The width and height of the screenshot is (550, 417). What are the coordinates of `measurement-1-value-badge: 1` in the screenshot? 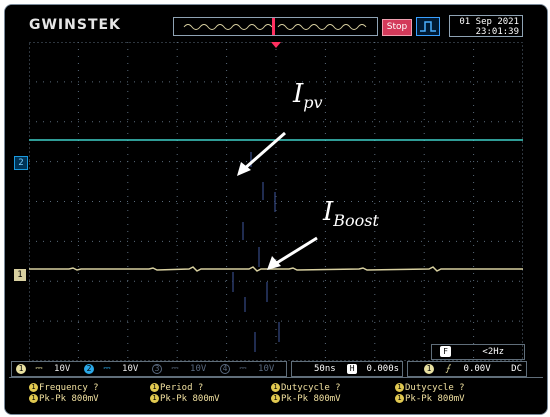 It's located at (33, 398).